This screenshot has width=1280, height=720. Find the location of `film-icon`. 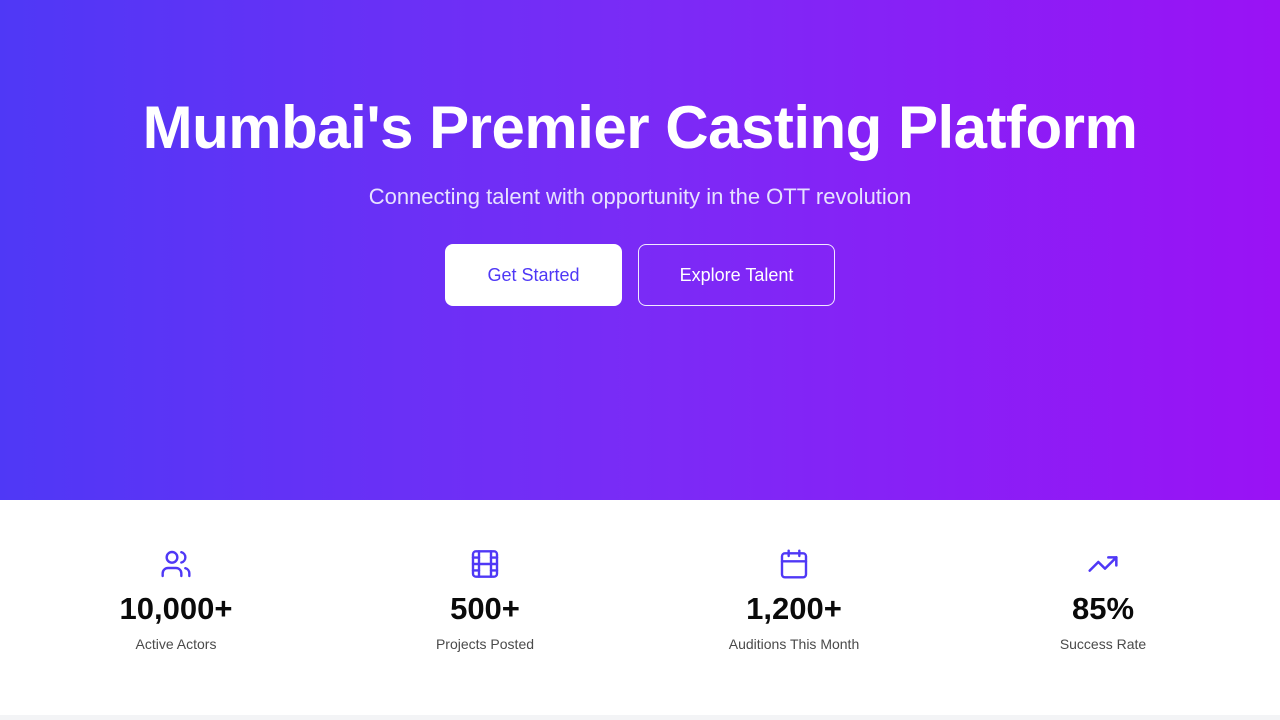

film-icon is located at coordinates (485, 564).